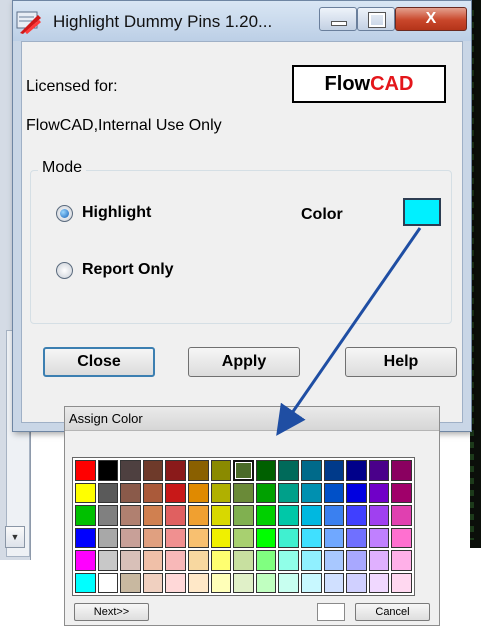 This screenshot has width=481, height=626. I want to click on cancel-button: Cancel, so click(392, 612).